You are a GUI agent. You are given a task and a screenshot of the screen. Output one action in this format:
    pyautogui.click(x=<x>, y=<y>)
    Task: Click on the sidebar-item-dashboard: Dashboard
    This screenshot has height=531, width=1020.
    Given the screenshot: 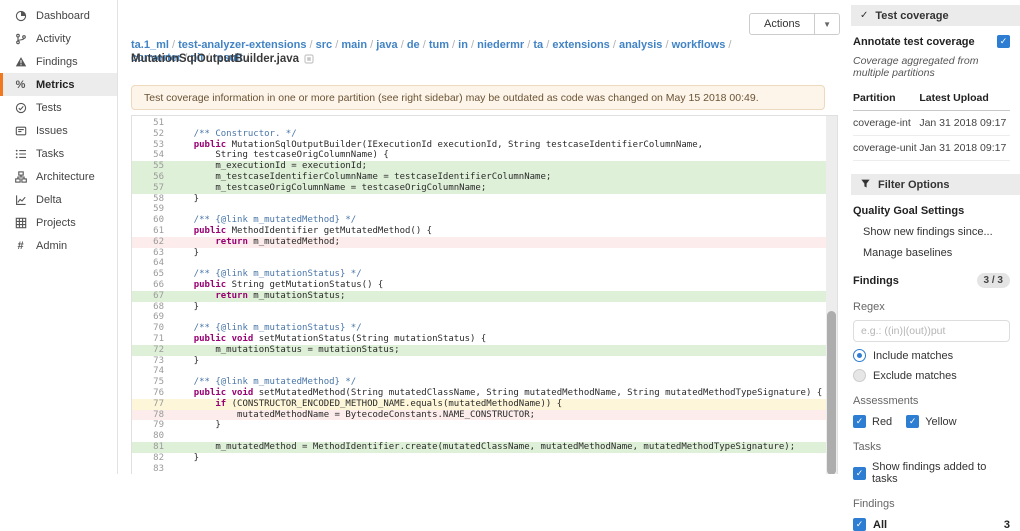 What is the action you would take?
    pyautogui.click(x=58, y=15)
    